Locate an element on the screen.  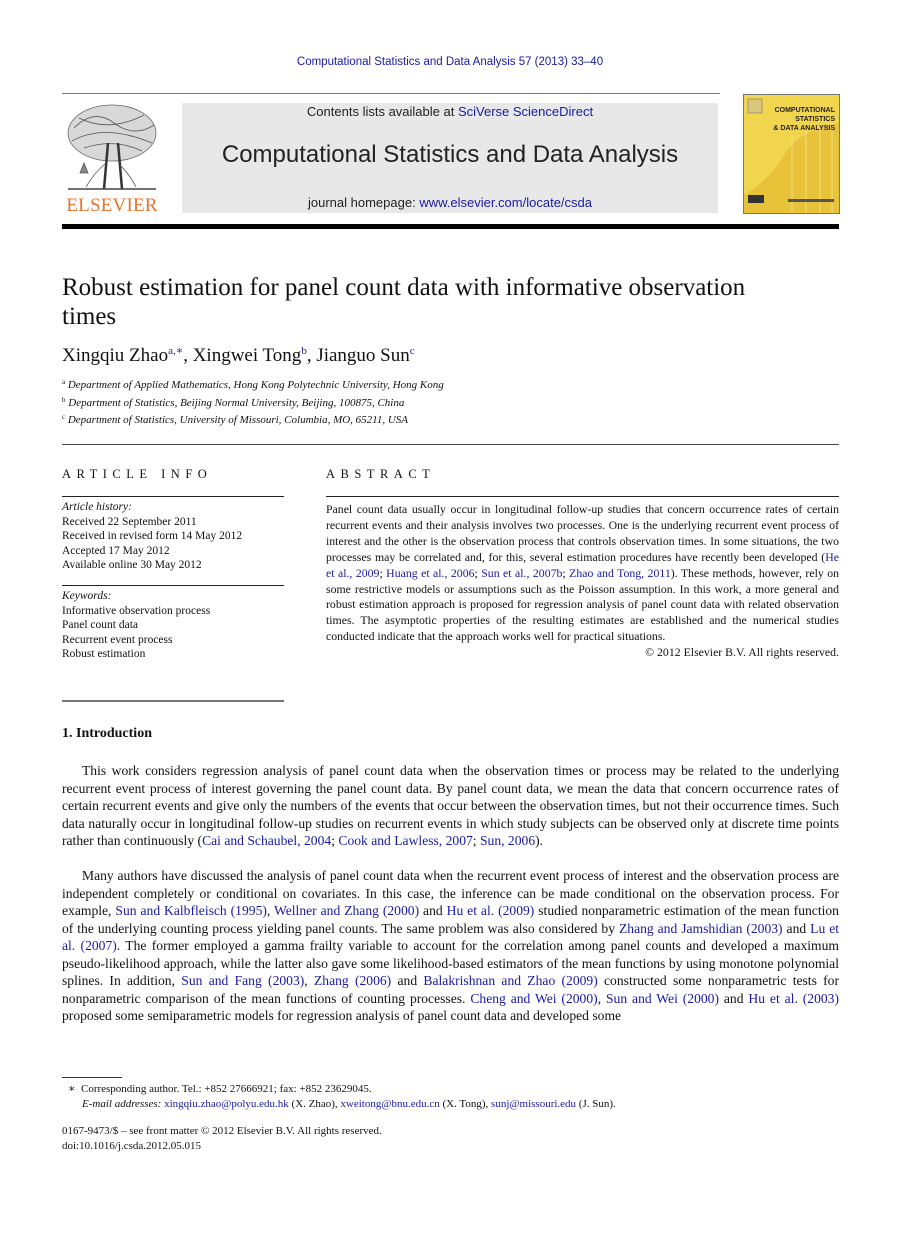
publisher-logo: ELSEVIER is located at coordinates (112, 159).